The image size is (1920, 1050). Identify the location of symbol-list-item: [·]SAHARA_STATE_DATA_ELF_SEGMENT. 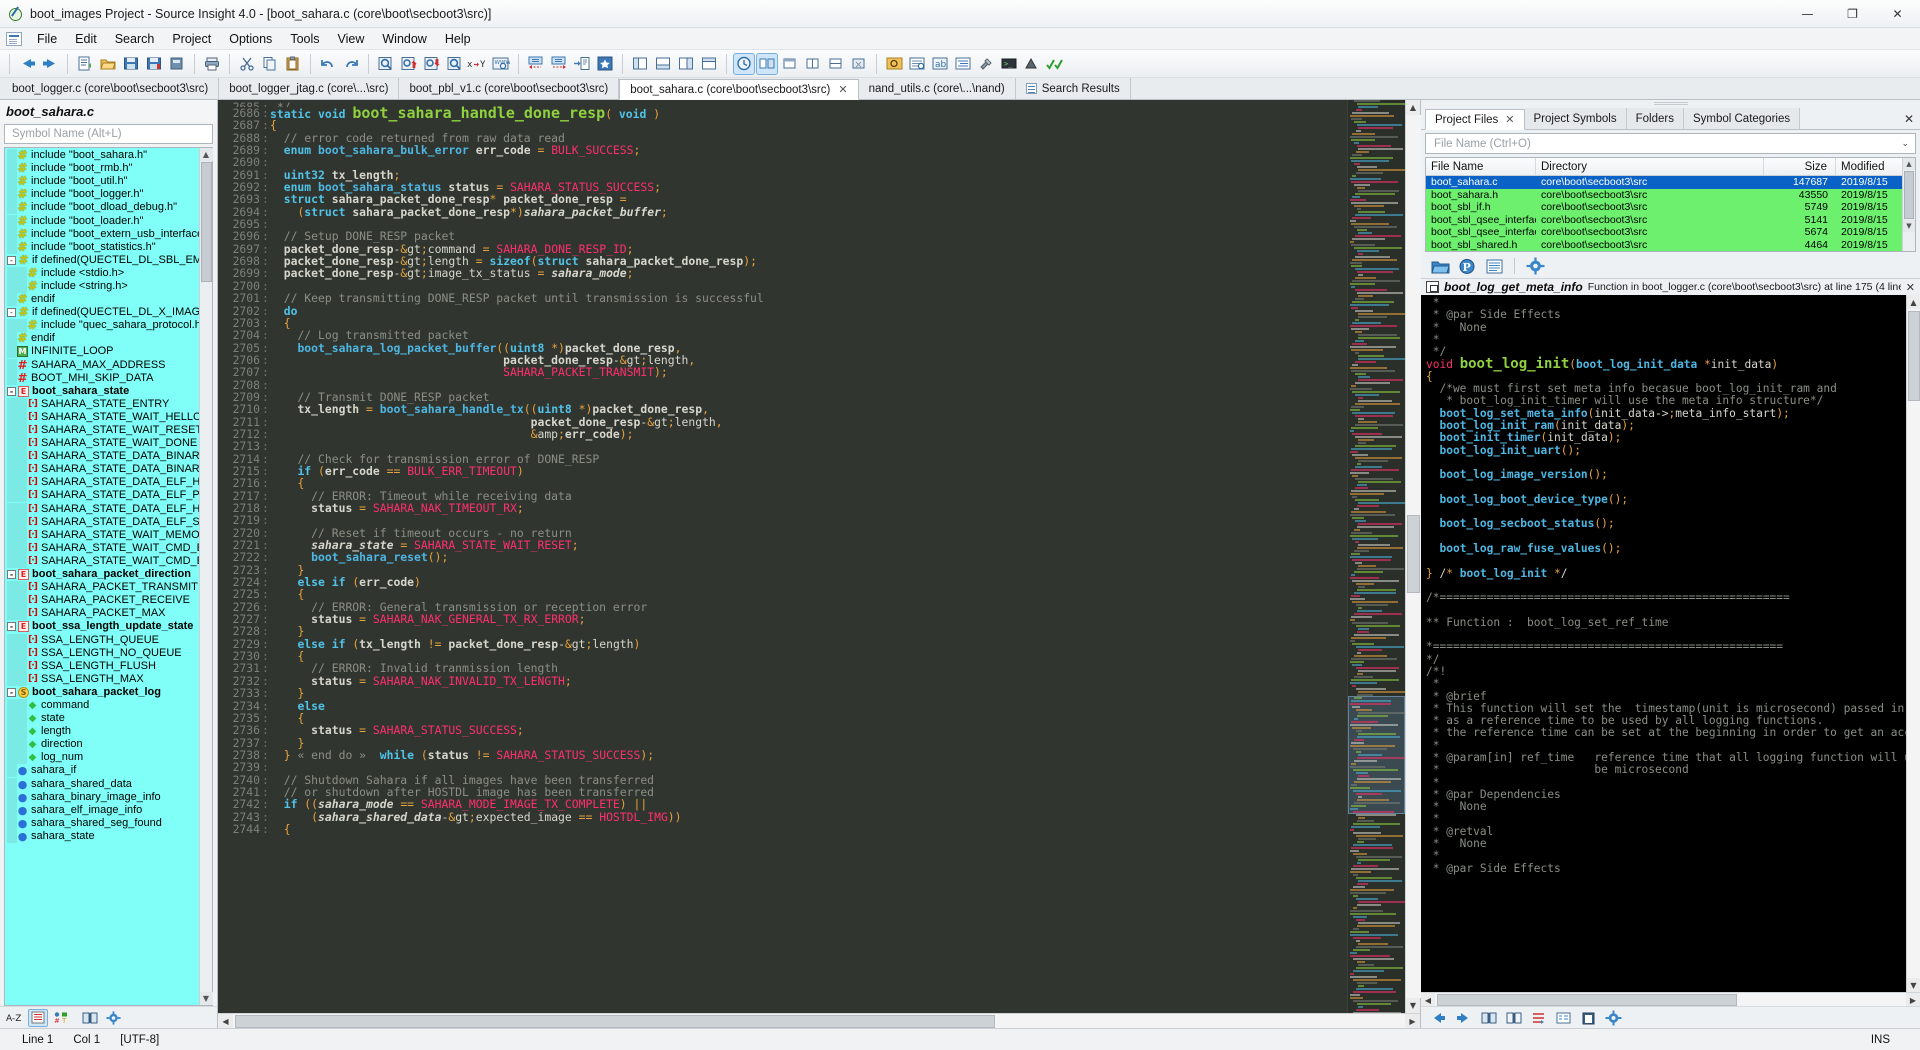
(102, 522).